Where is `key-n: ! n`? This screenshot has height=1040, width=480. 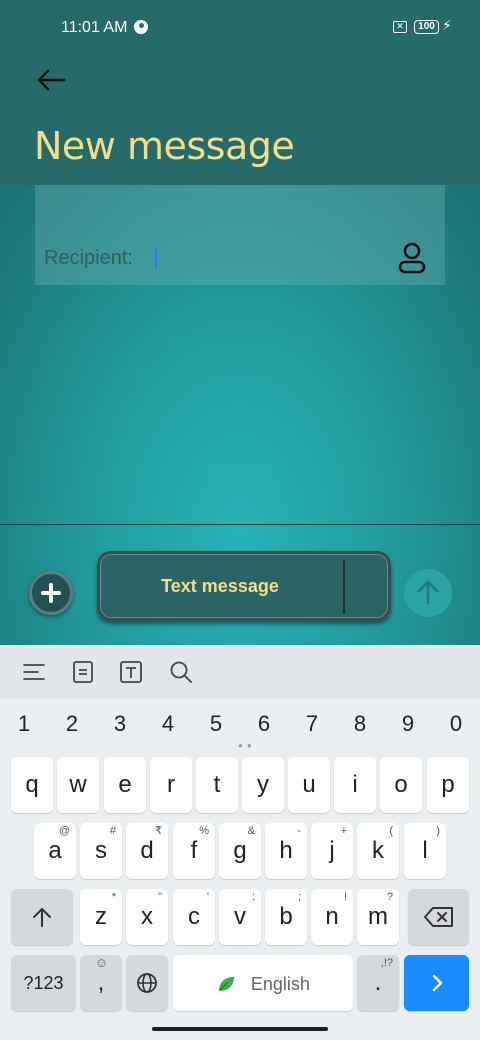
key-n: ! n is located at coordinates (332, 917).